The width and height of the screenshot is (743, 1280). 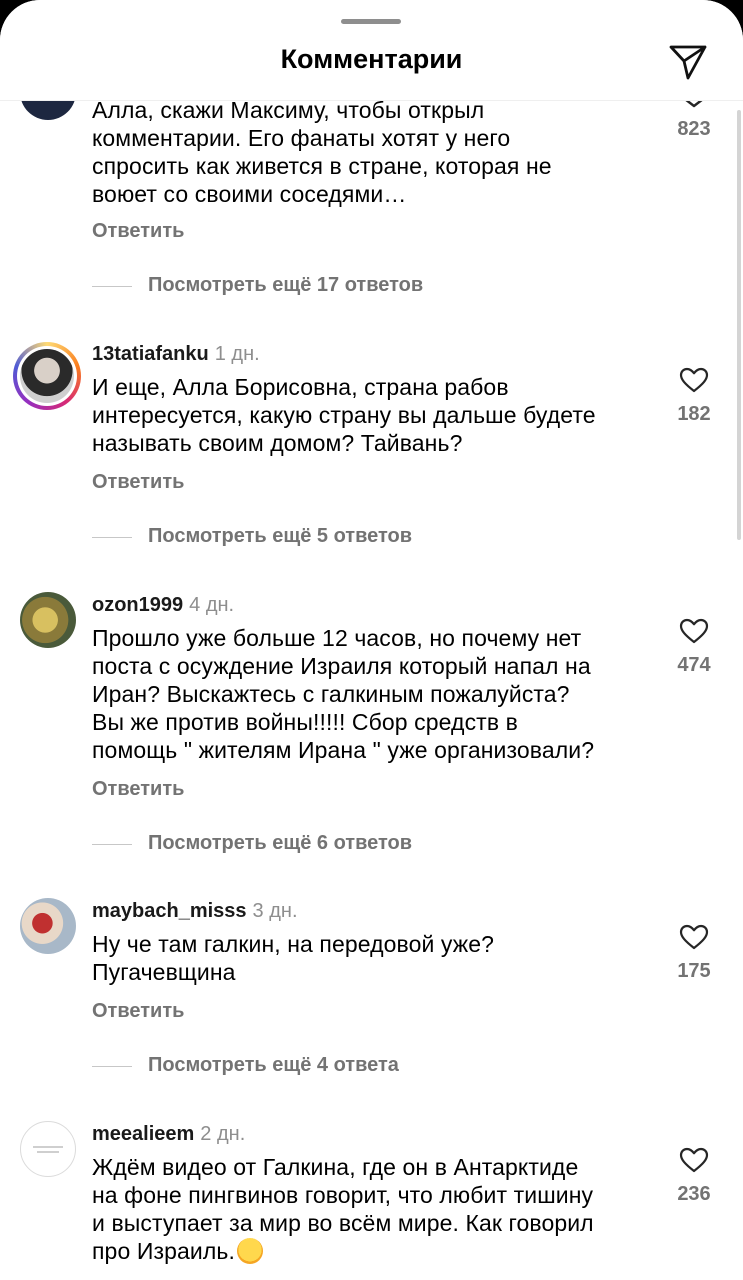 I want to click on comment-meta: 13tatiafanku 1 дн., so click(x=176, y=354).